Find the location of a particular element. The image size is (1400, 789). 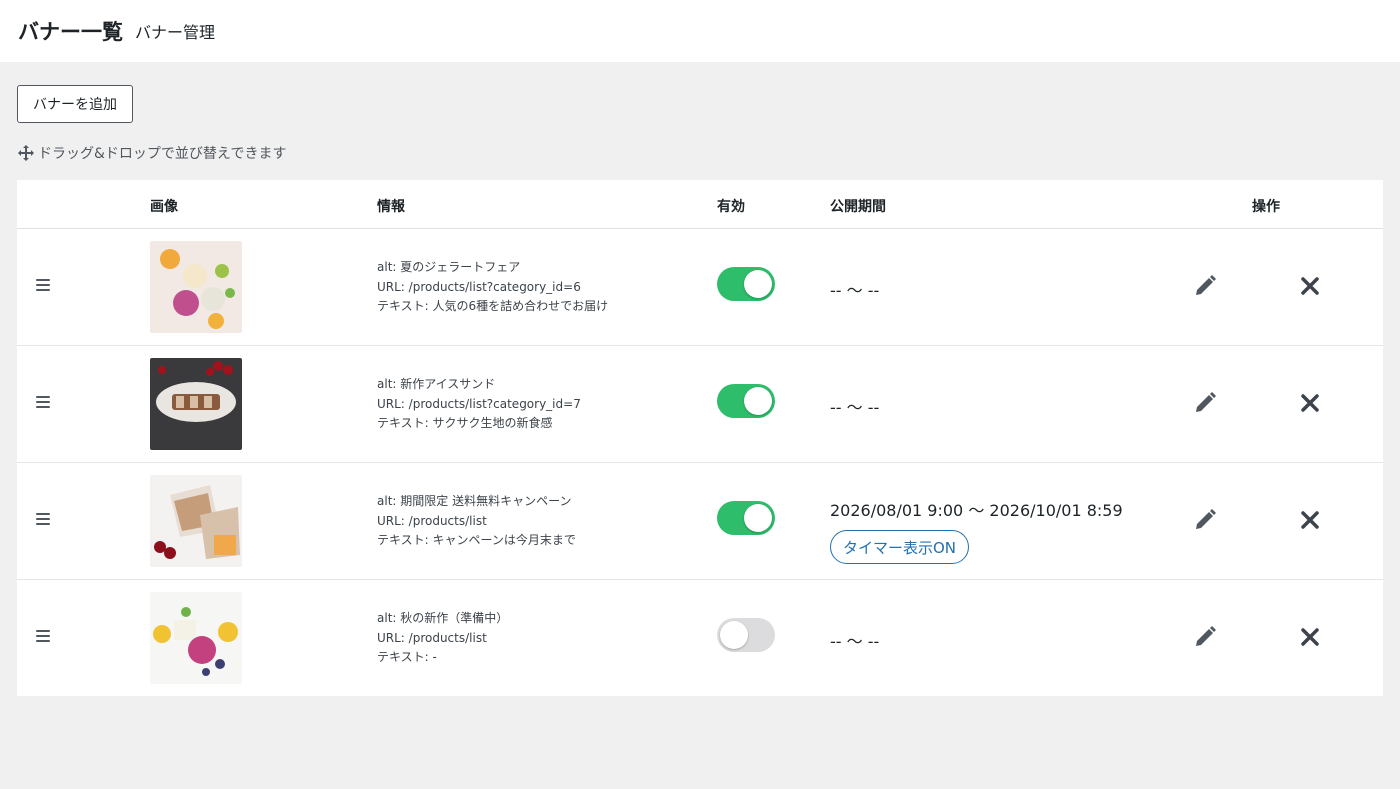

banner-alt: alt: 期間限定 送料無料キャンペーン is located at coordinates (474, 501).